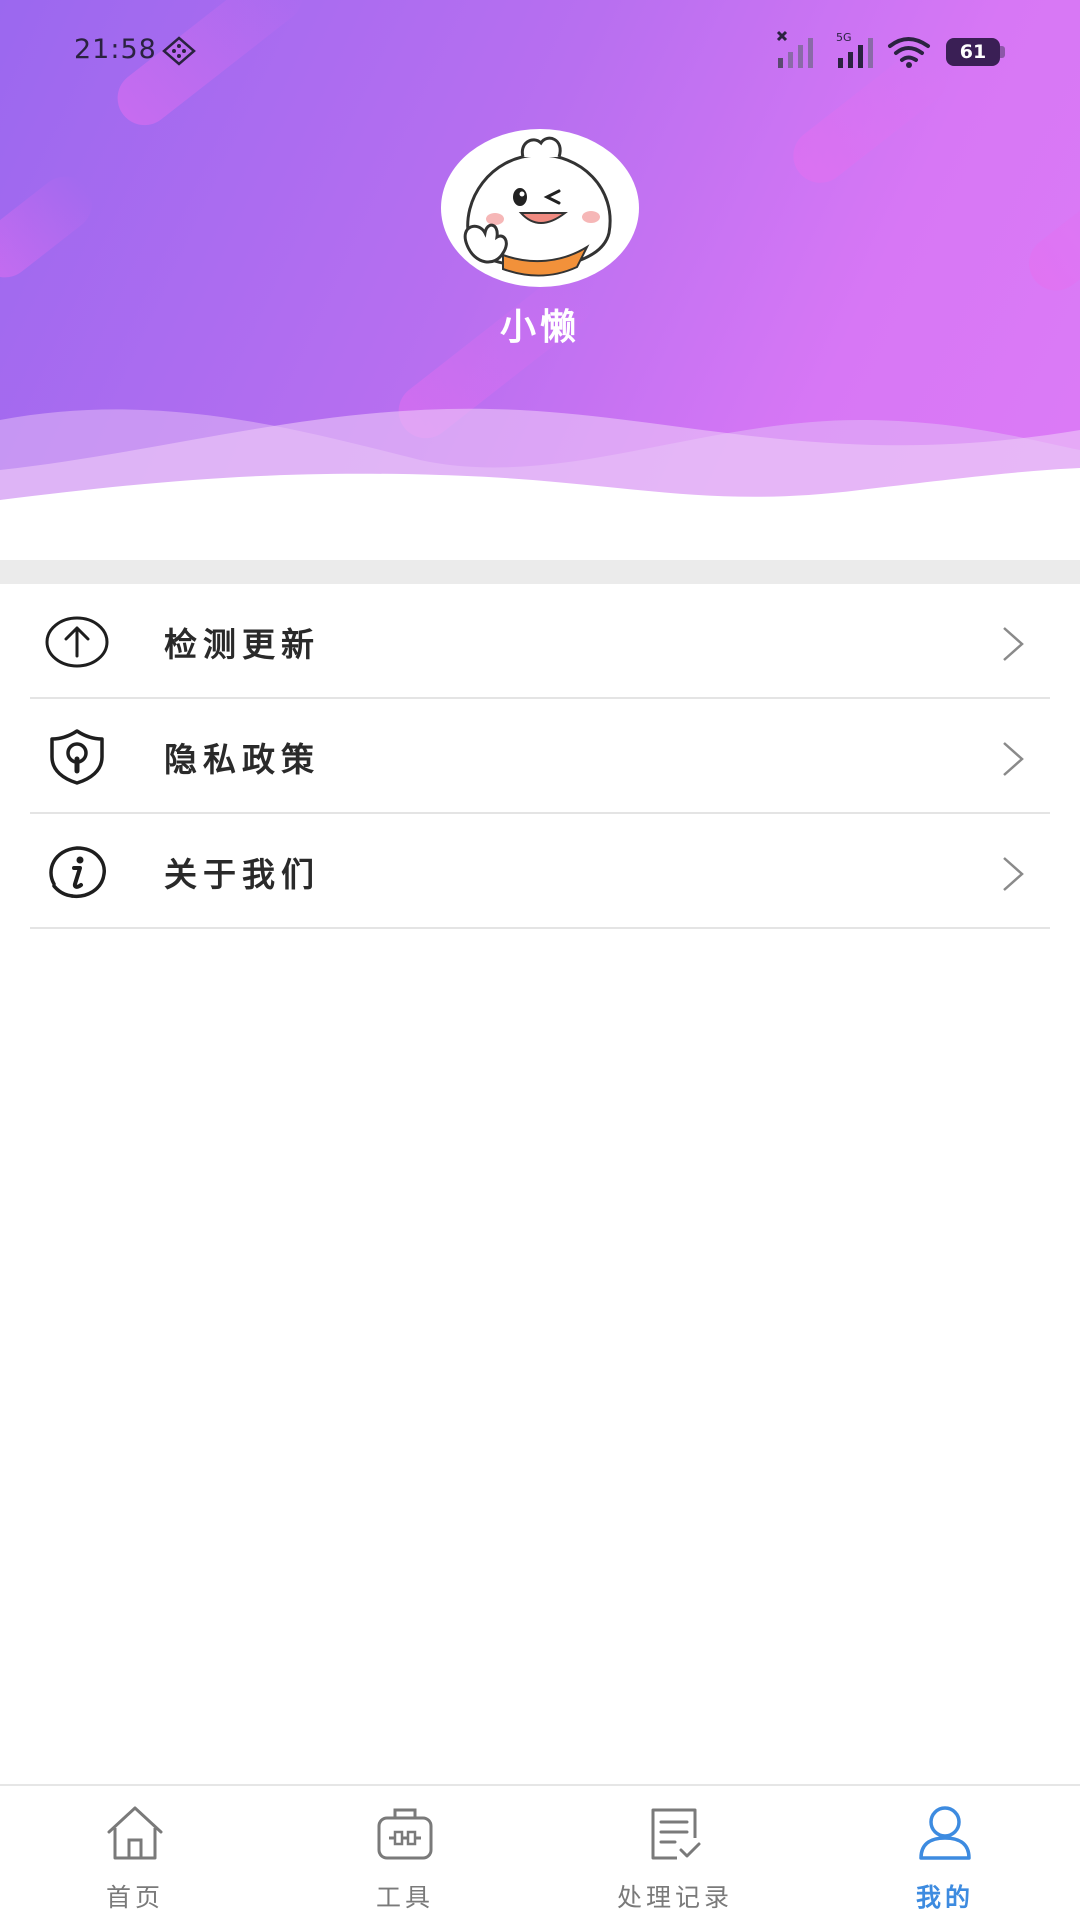 The height and width of the screenshot is (1920, 1080). I want to click on signal-5g-icon: 5G, so click(854, 49).